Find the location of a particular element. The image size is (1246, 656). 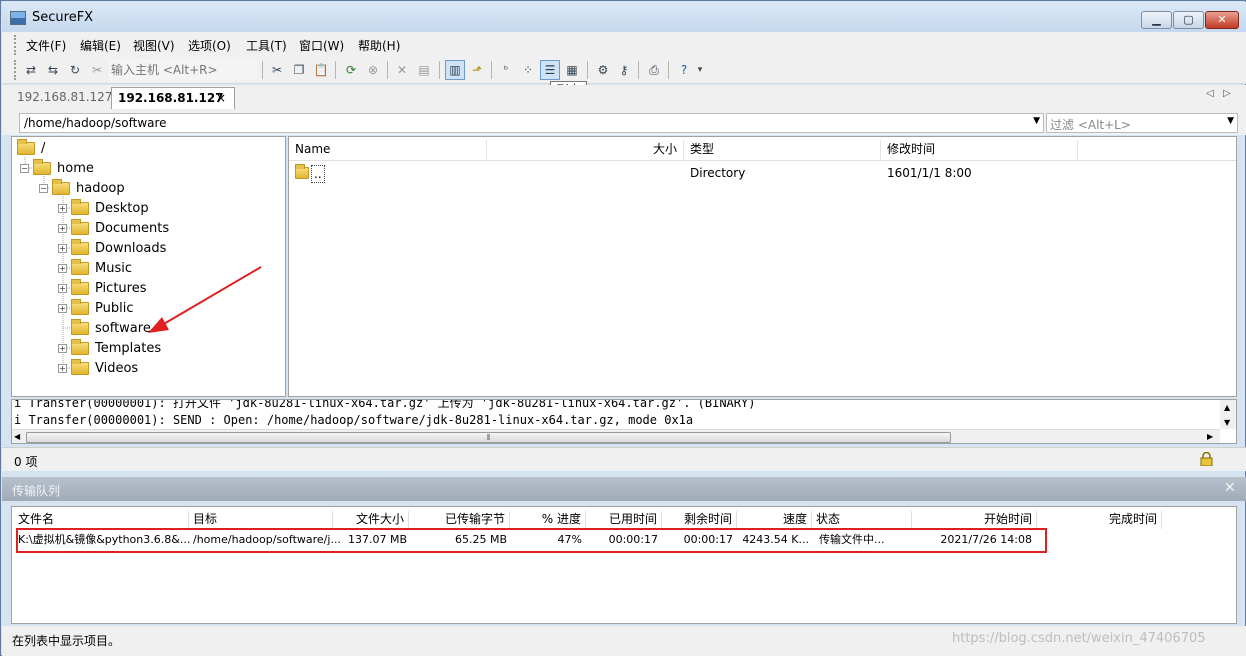

menu-view: 视图(V) is located at coordinates (154, 45).